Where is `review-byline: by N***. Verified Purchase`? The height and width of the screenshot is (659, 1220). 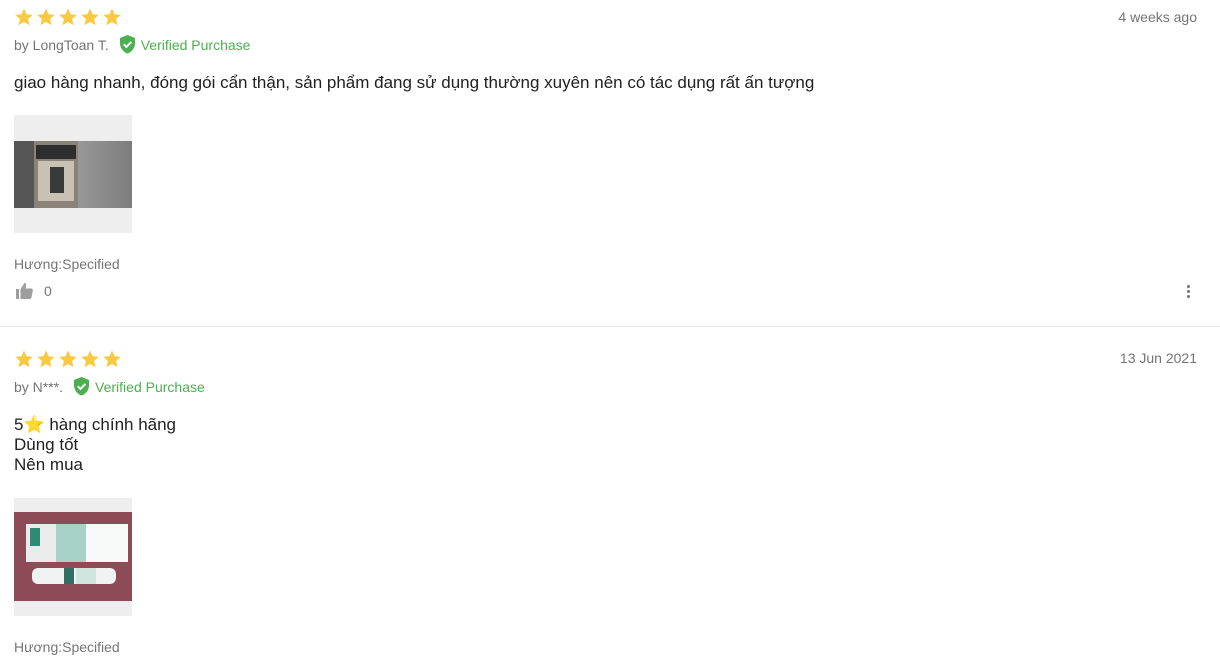 review-byline: by N***. Verified Purchase is located at coordinates (109, 386).